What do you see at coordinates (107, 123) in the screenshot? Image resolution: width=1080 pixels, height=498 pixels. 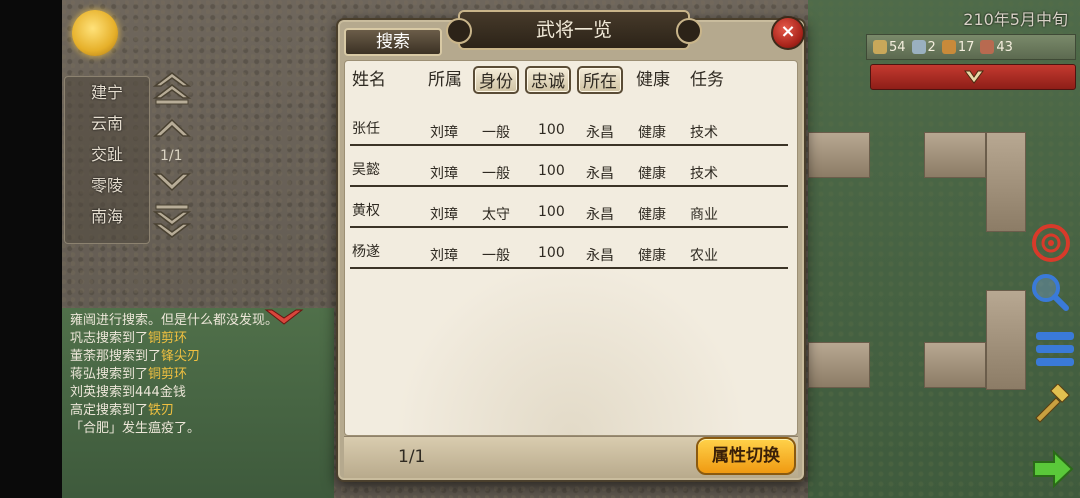 I see `region-item: 云南` at bounding box center [107, 123].